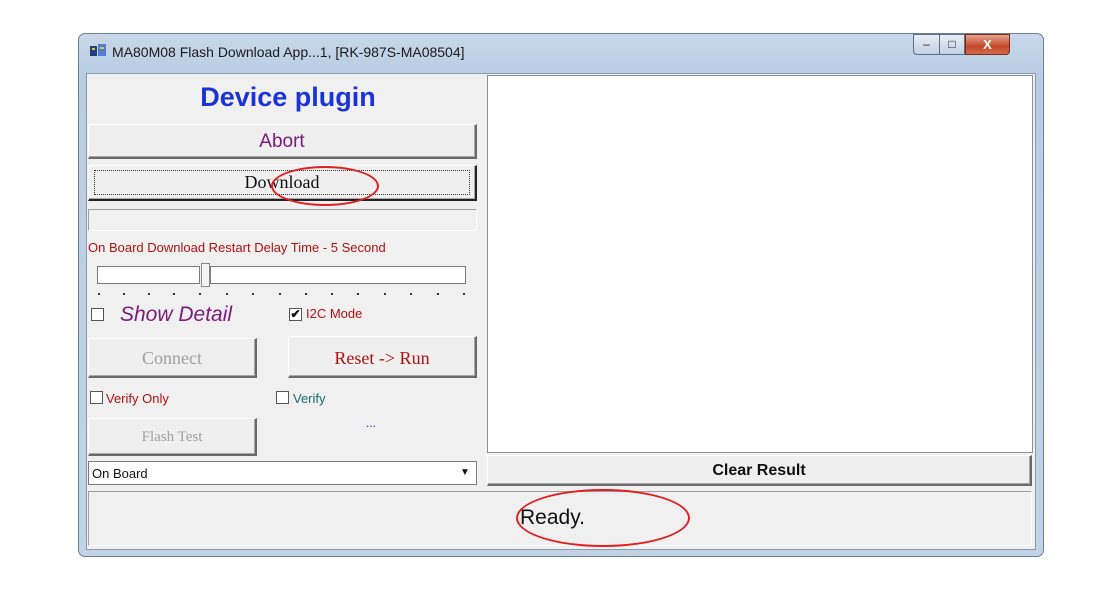  I want to click on minimize-icon: –, so click(926, 44).